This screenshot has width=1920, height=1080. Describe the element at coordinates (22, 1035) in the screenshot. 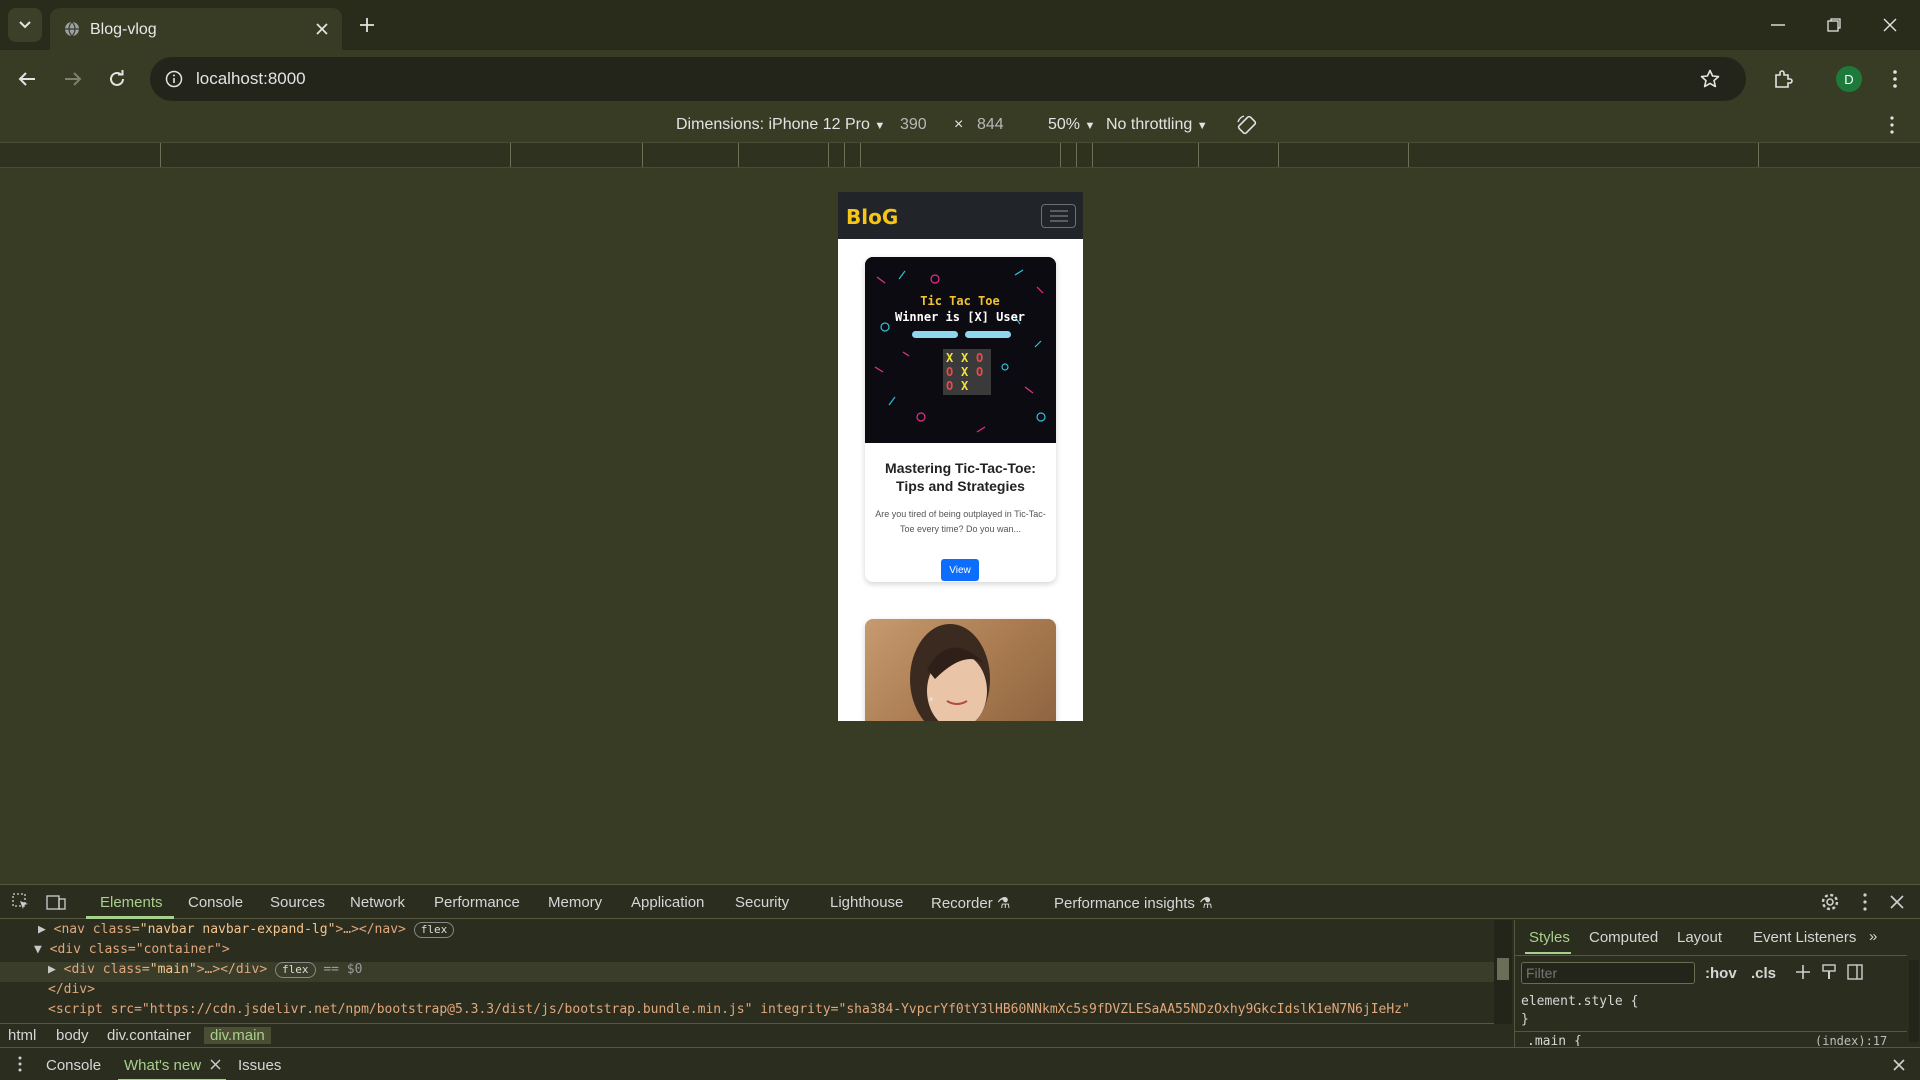

I see `breadcrumb-html: html` at that location.